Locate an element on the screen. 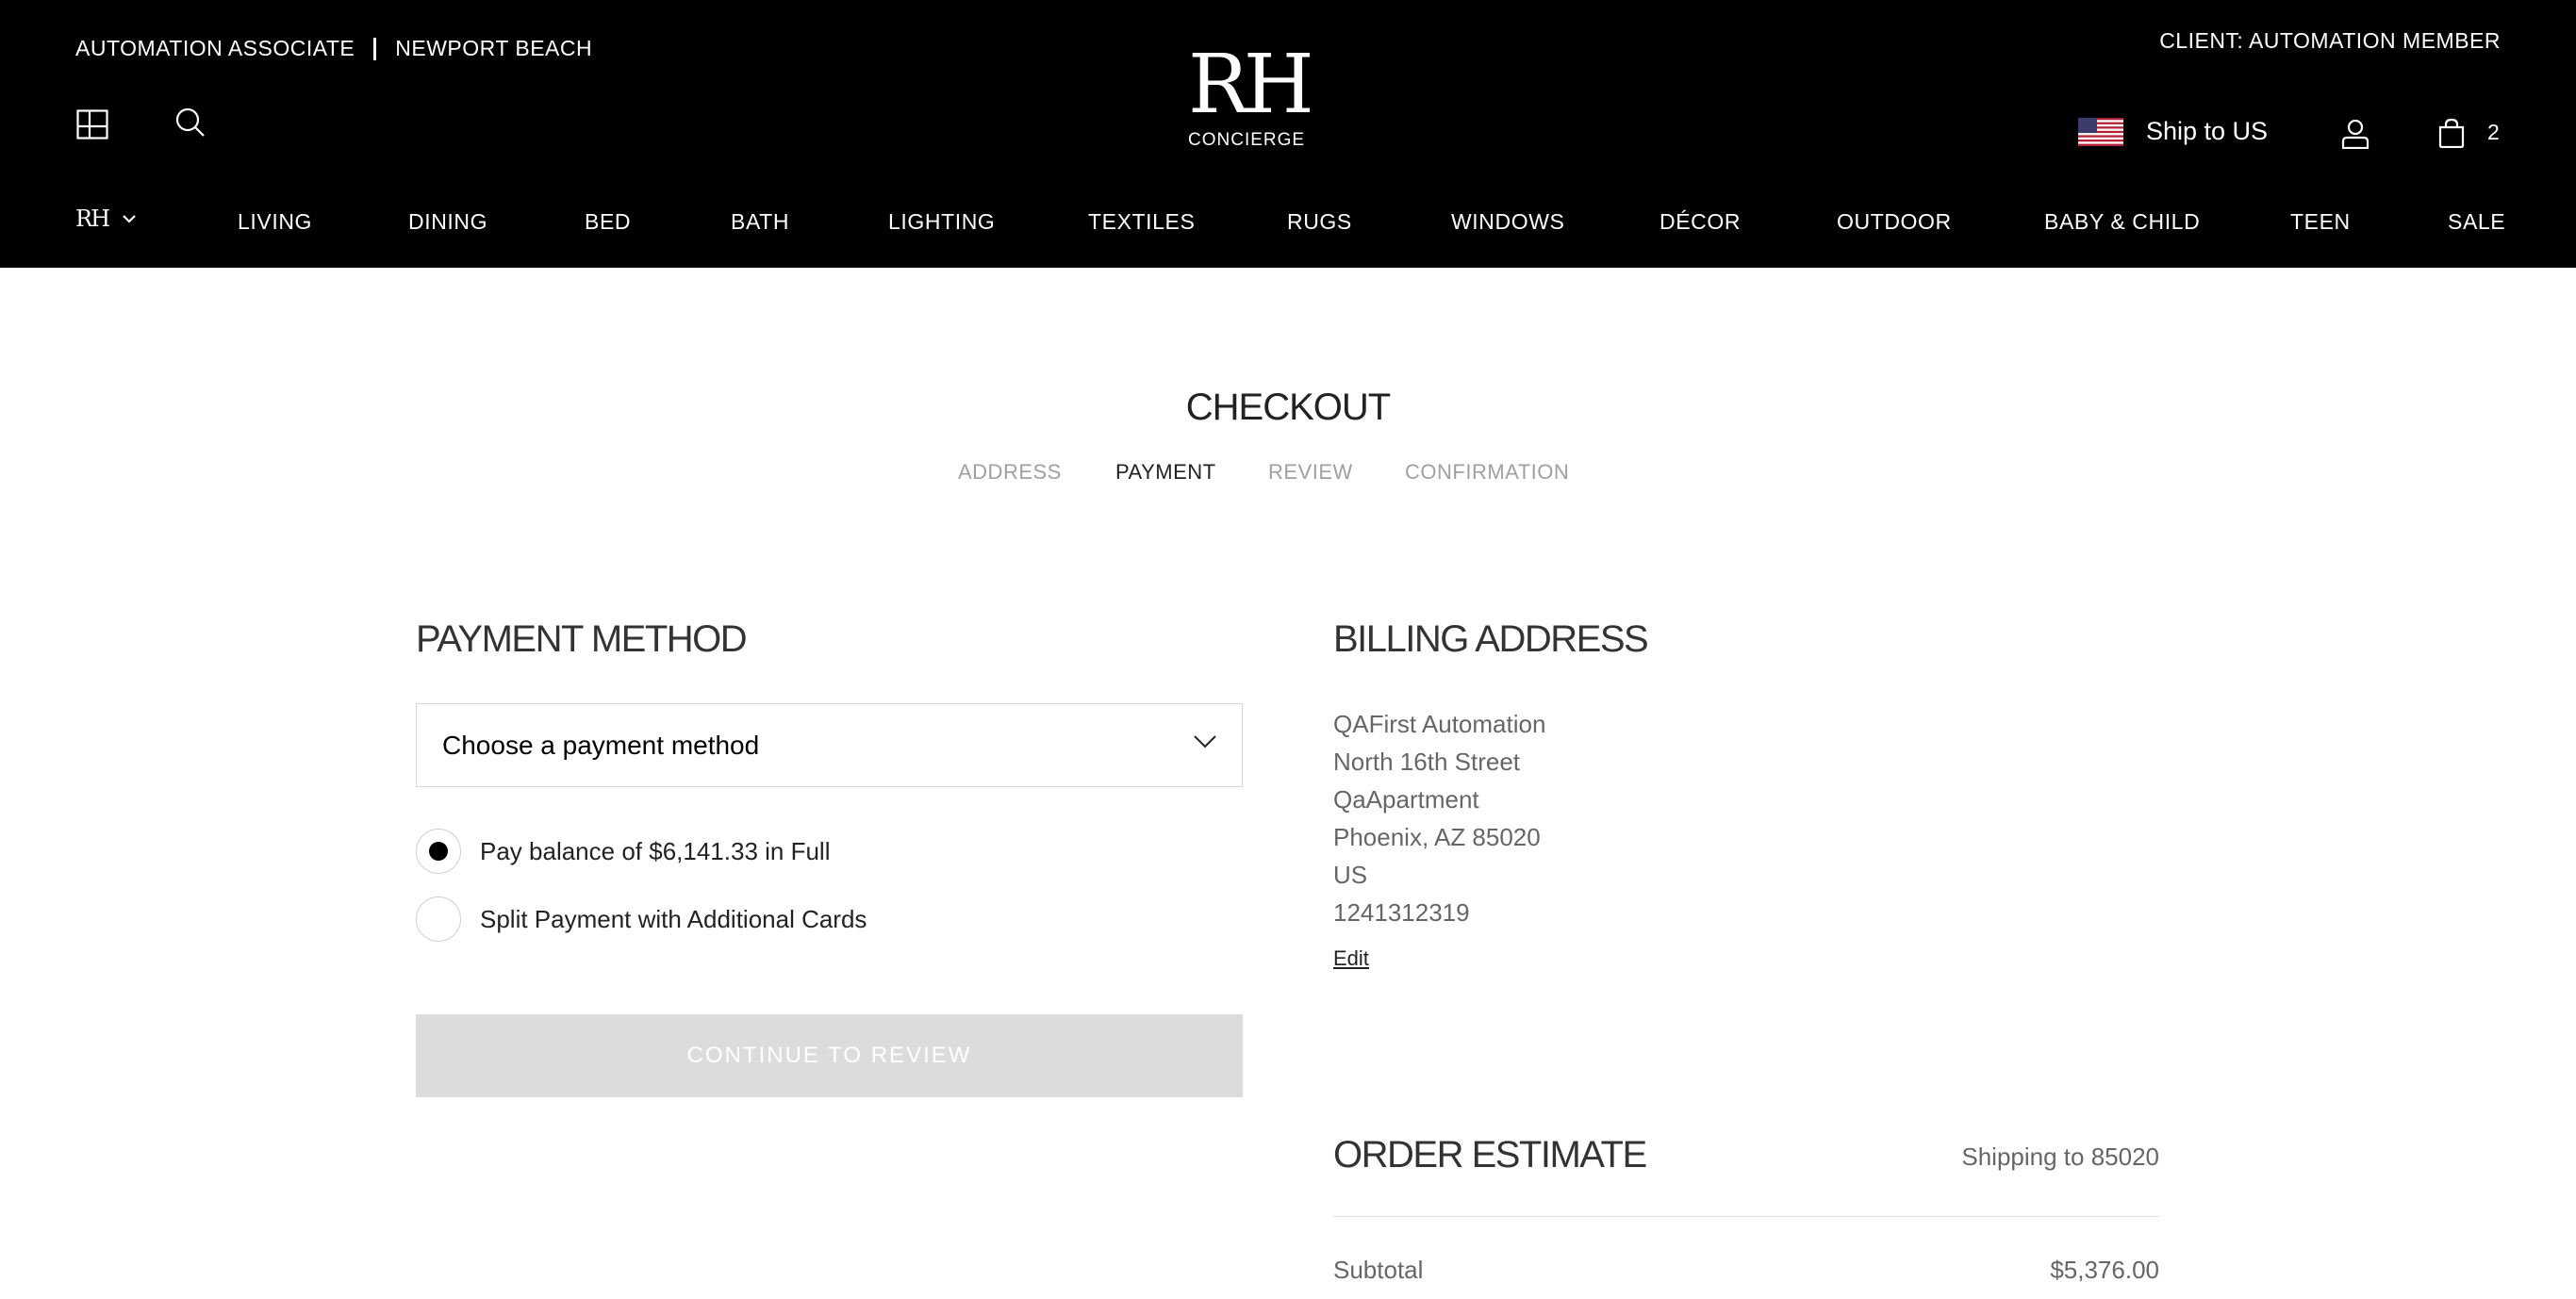  logo-mark: RH is located at coordinates (1251, 85).